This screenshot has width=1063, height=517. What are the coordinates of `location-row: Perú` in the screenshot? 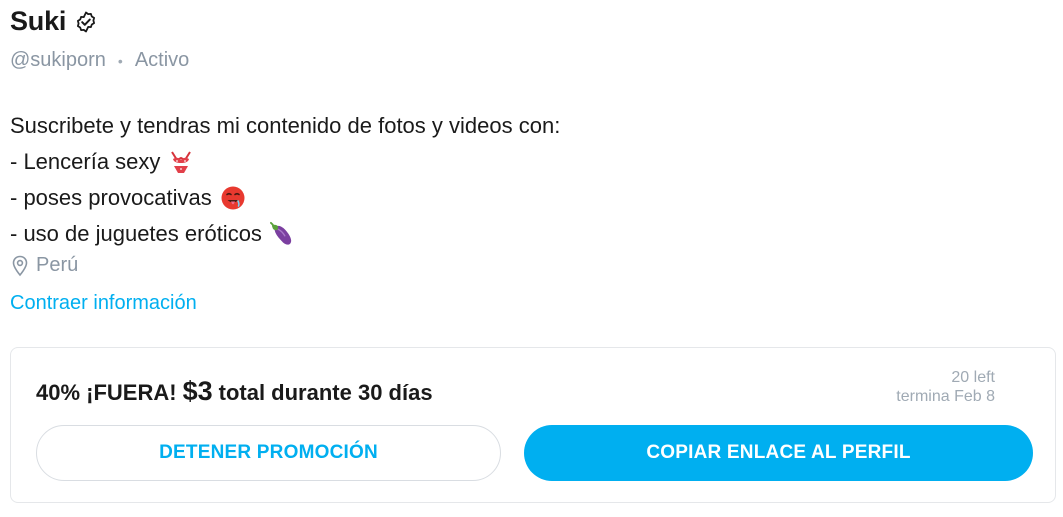 It's located at (45, 265).